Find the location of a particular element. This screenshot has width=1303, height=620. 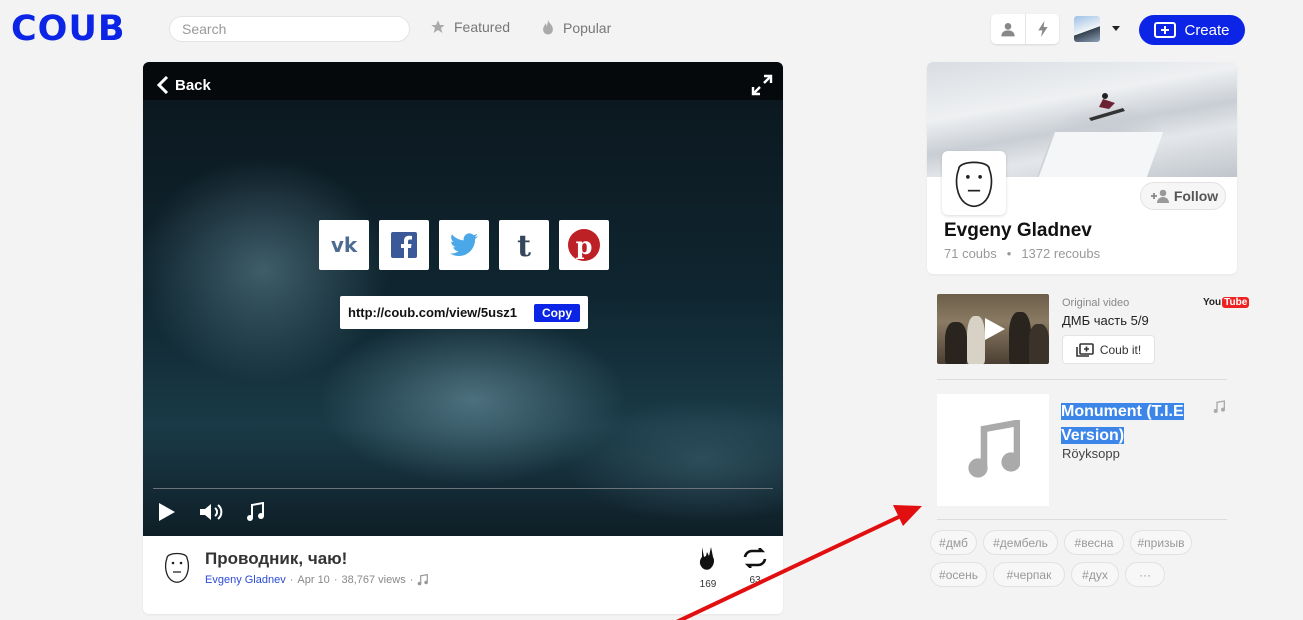

profile-avatar is located at coordinates (974, 183).